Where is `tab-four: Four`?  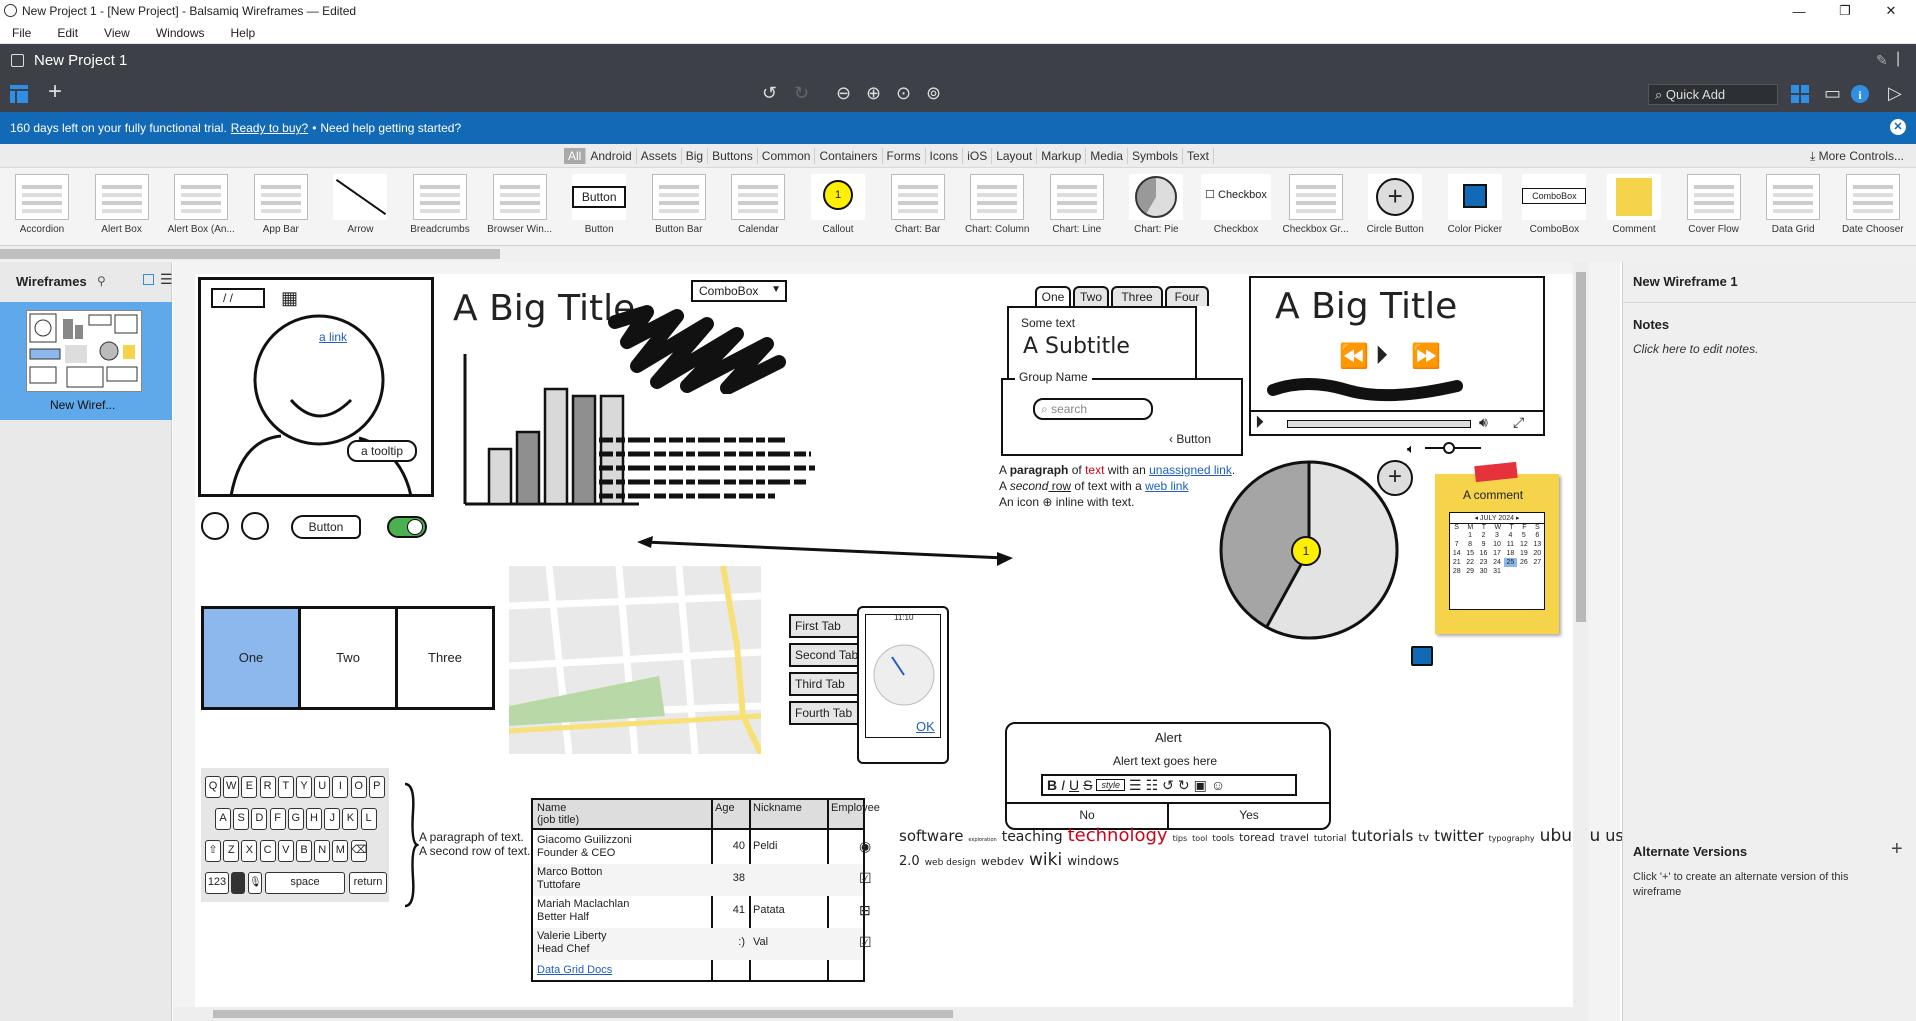 tab-four: Four is located at coordinates (1187, 296).